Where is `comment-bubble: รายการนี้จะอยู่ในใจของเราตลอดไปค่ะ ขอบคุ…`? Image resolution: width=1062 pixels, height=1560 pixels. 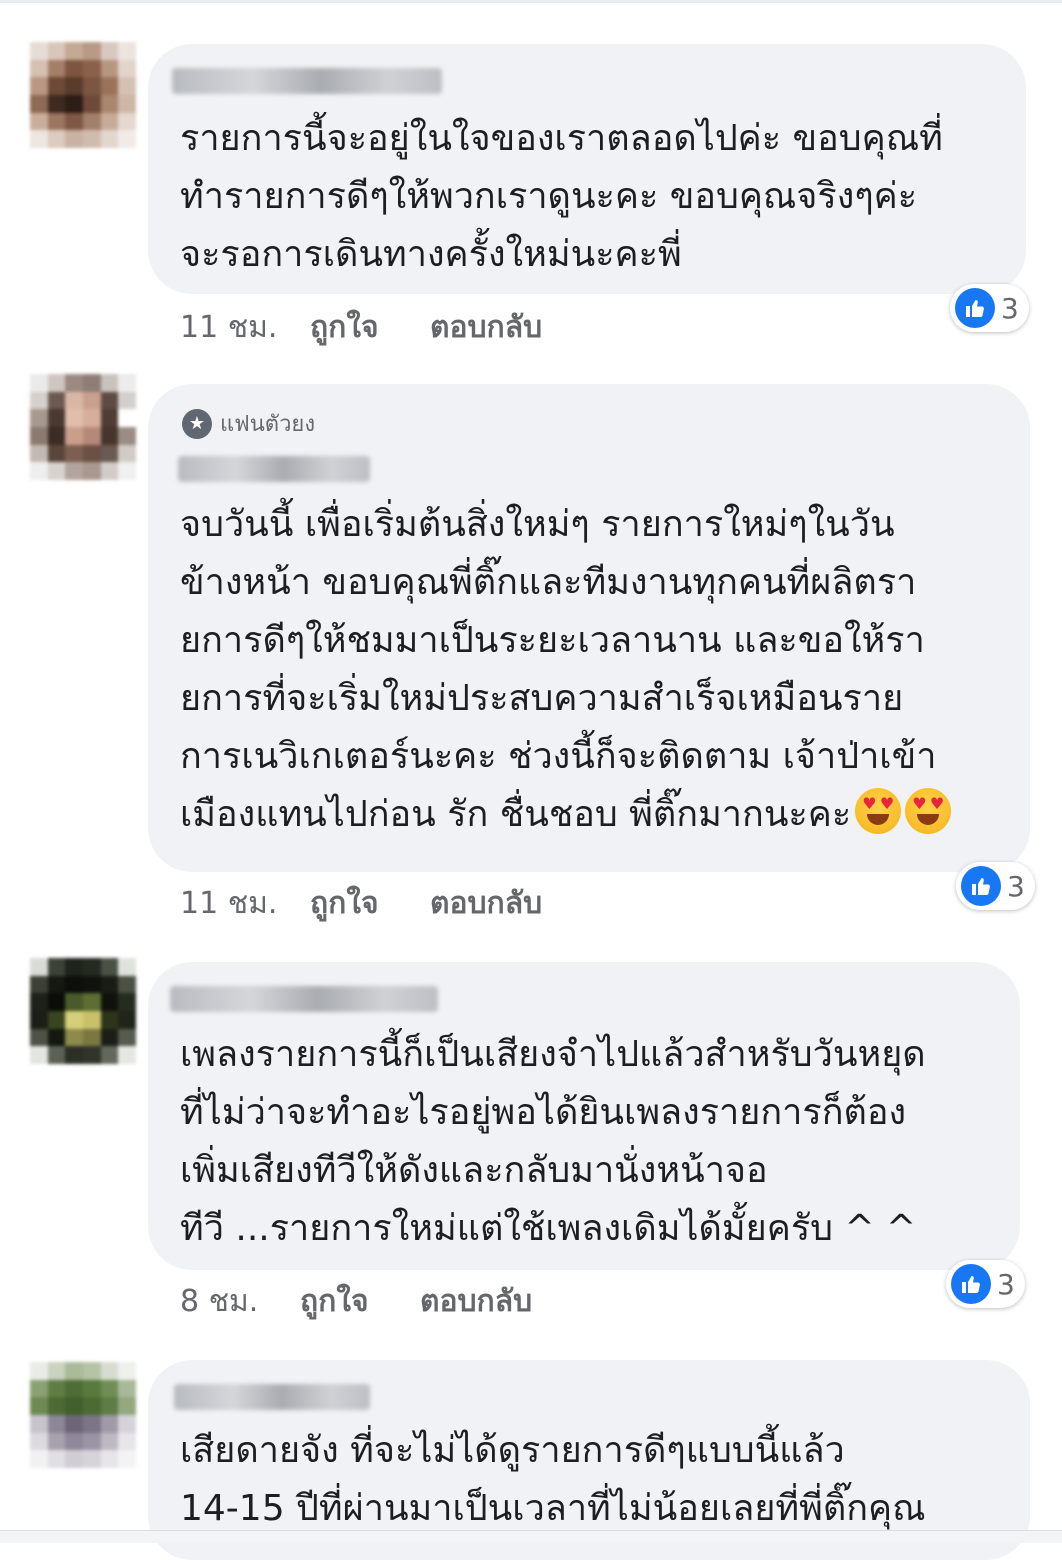 comment-bubble: รายการนี้จะอยู่ในใจของเราตลอดไปค่ะ ขอบคุ… is located at coordinates (587, 169).